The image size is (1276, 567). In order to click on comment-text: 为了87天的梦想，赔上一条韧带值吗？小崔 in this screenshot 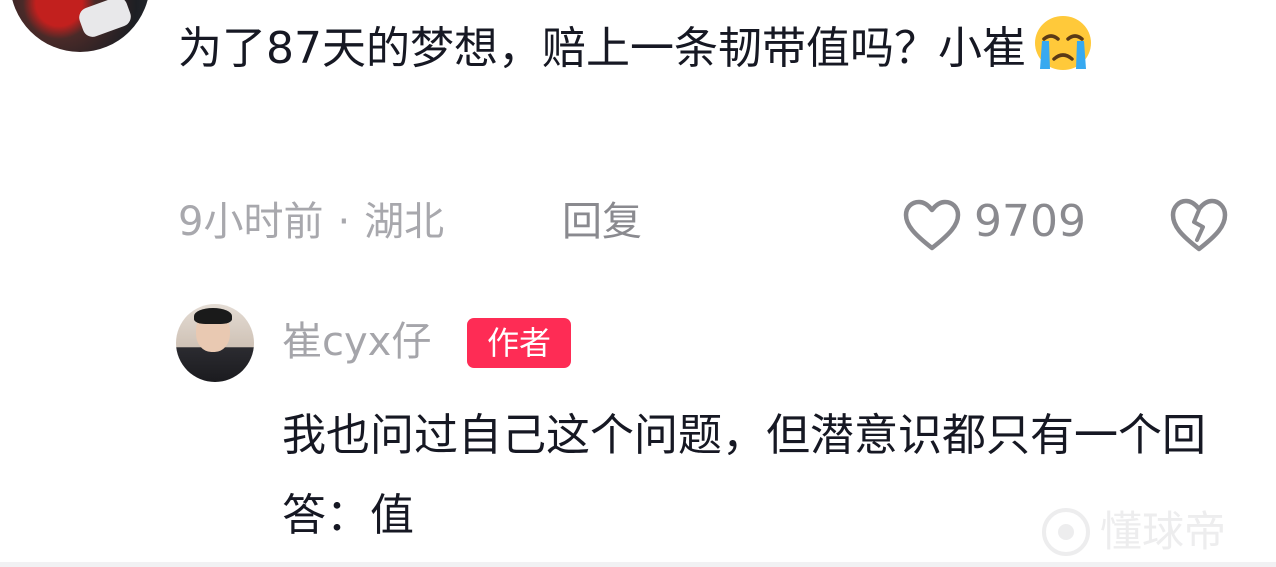, I will do `click(698, 49)`.